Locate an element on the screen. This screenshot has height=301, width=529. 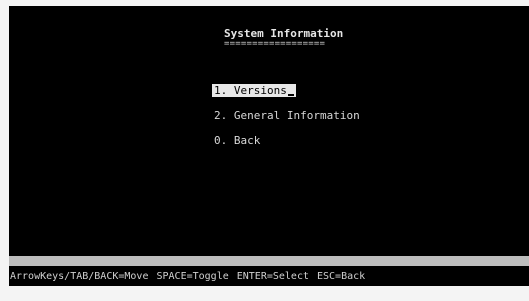
page-title: System Information is located at coordinates (284, 33).